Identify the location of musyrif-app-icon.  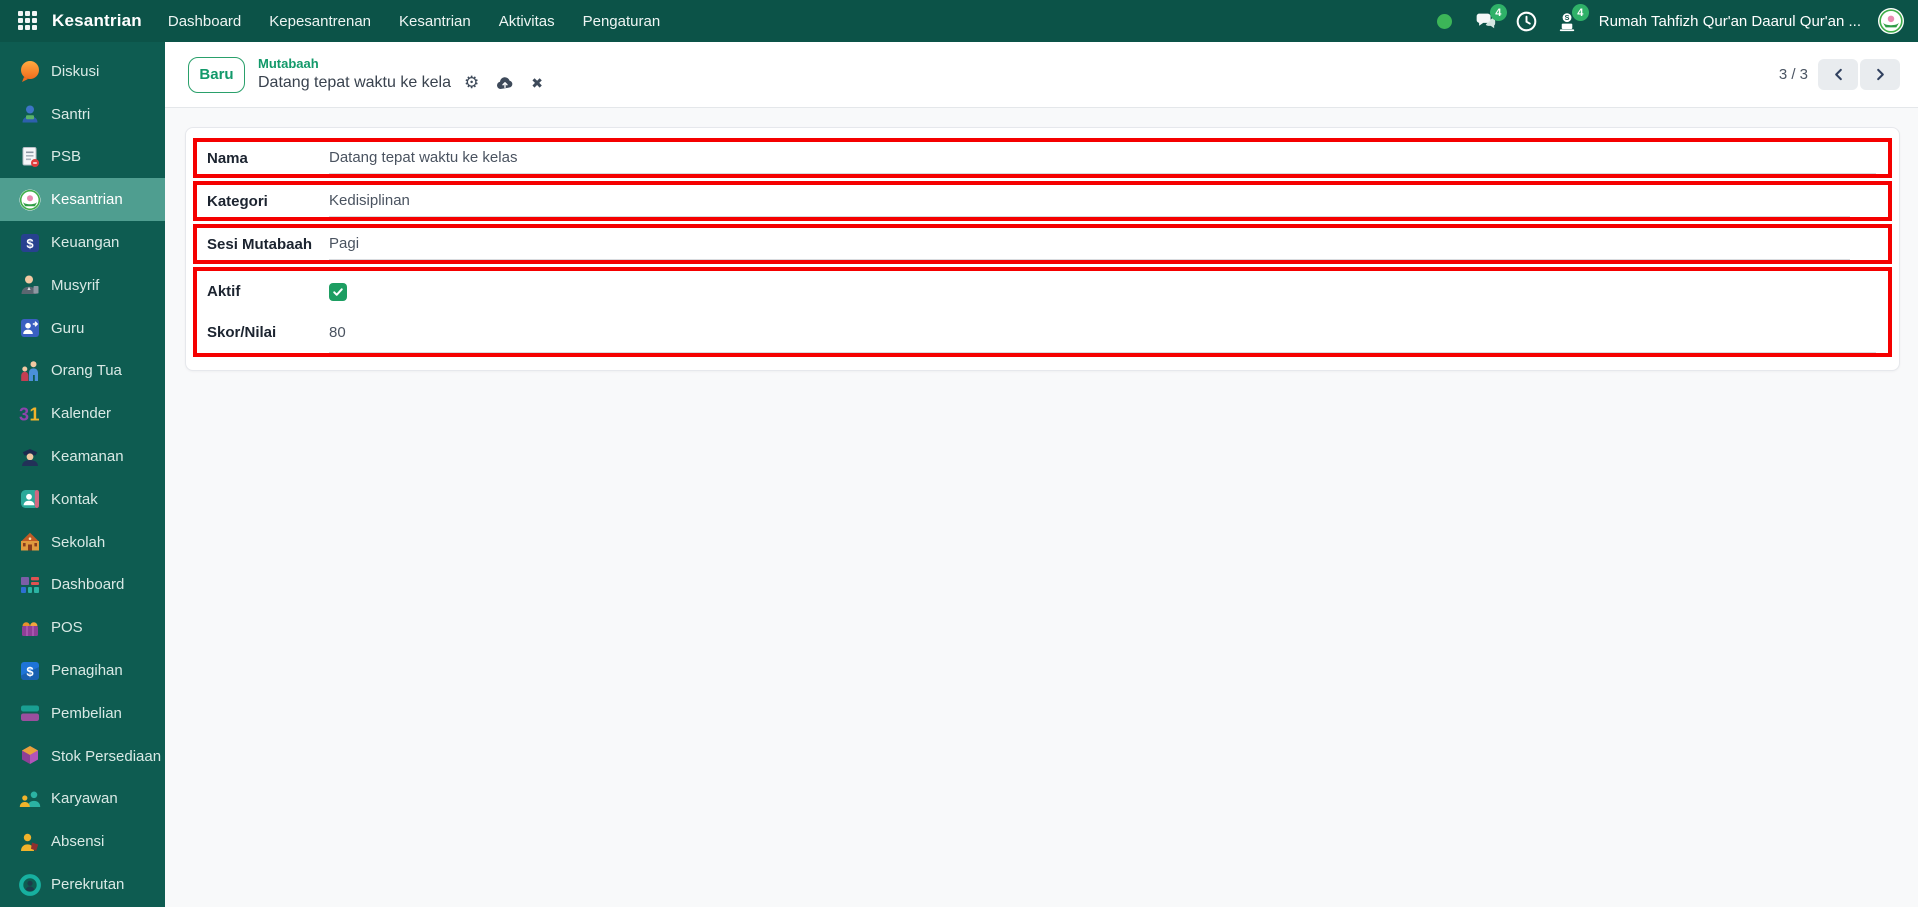
(30, 285).